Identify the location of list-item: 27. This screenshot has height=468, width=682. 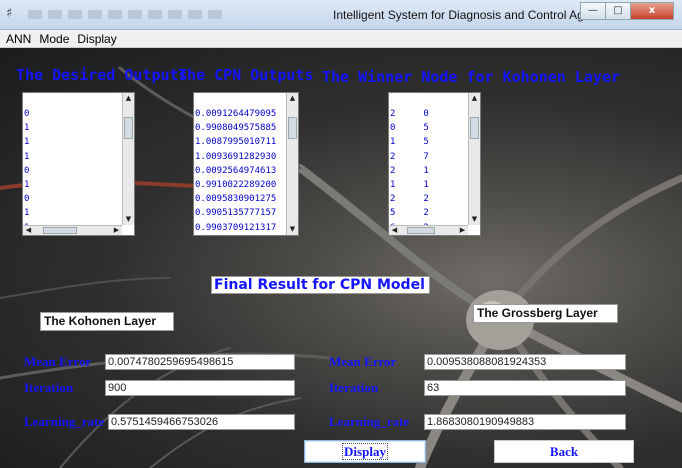
(409, 157).